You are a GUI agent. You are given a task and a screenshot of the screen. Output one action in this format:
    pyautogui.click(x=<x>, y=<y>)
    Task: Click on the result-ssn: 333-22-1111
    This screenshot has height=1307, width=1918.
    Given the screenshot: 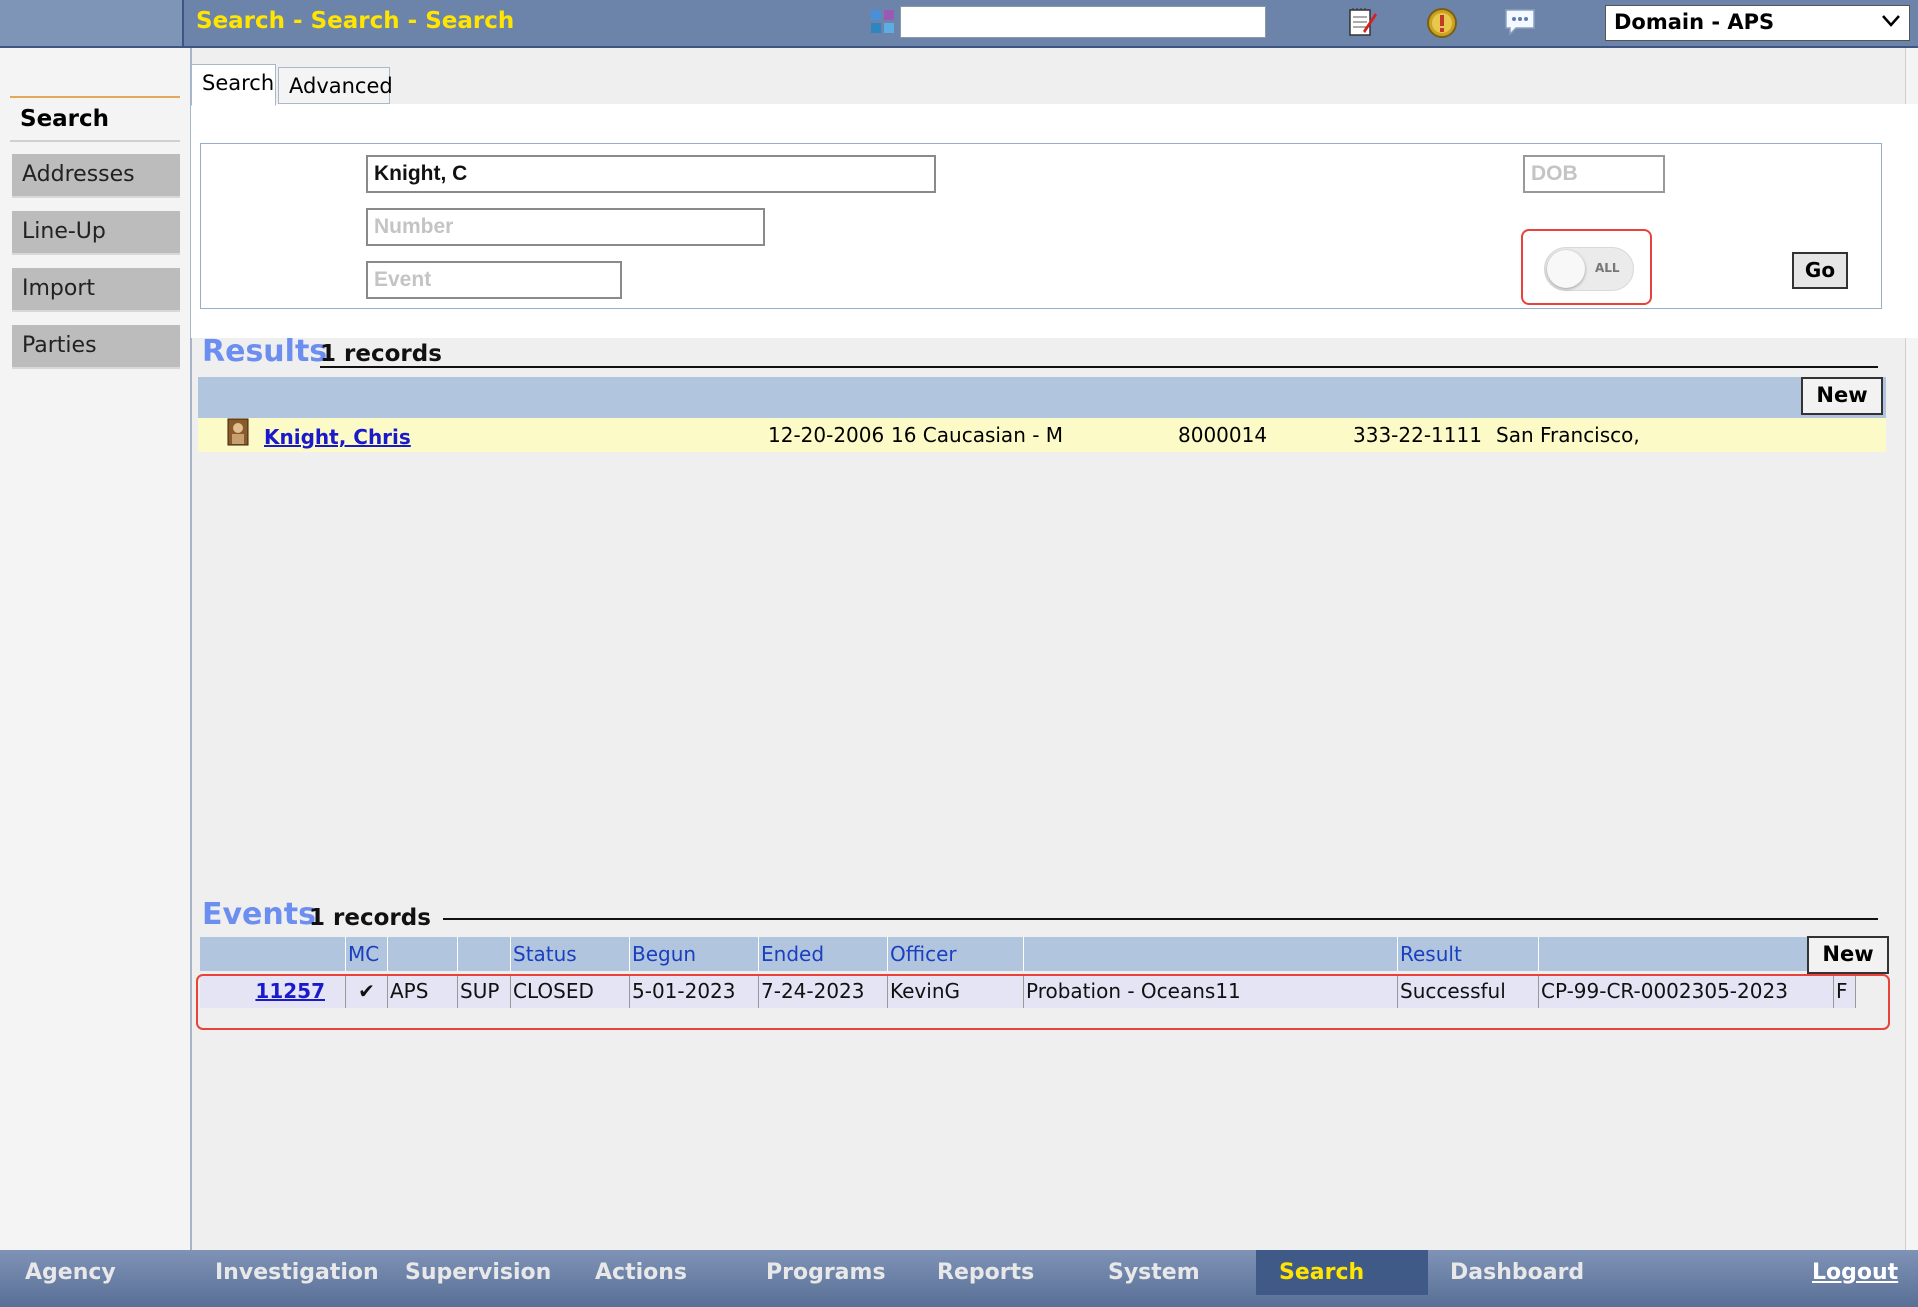 What is the action you would take?
    pyautogui.click(x=1417, y=435)
    